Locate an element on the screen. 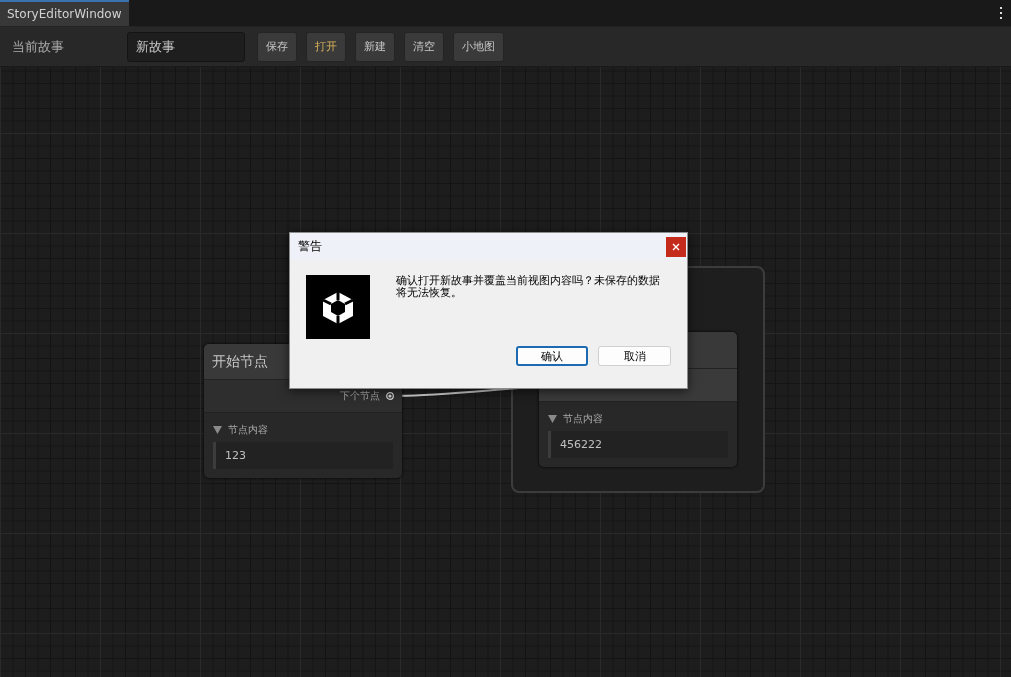 The width and height of the screenshot is (1011, 677). port-icon is located at coordinates (390, 396).